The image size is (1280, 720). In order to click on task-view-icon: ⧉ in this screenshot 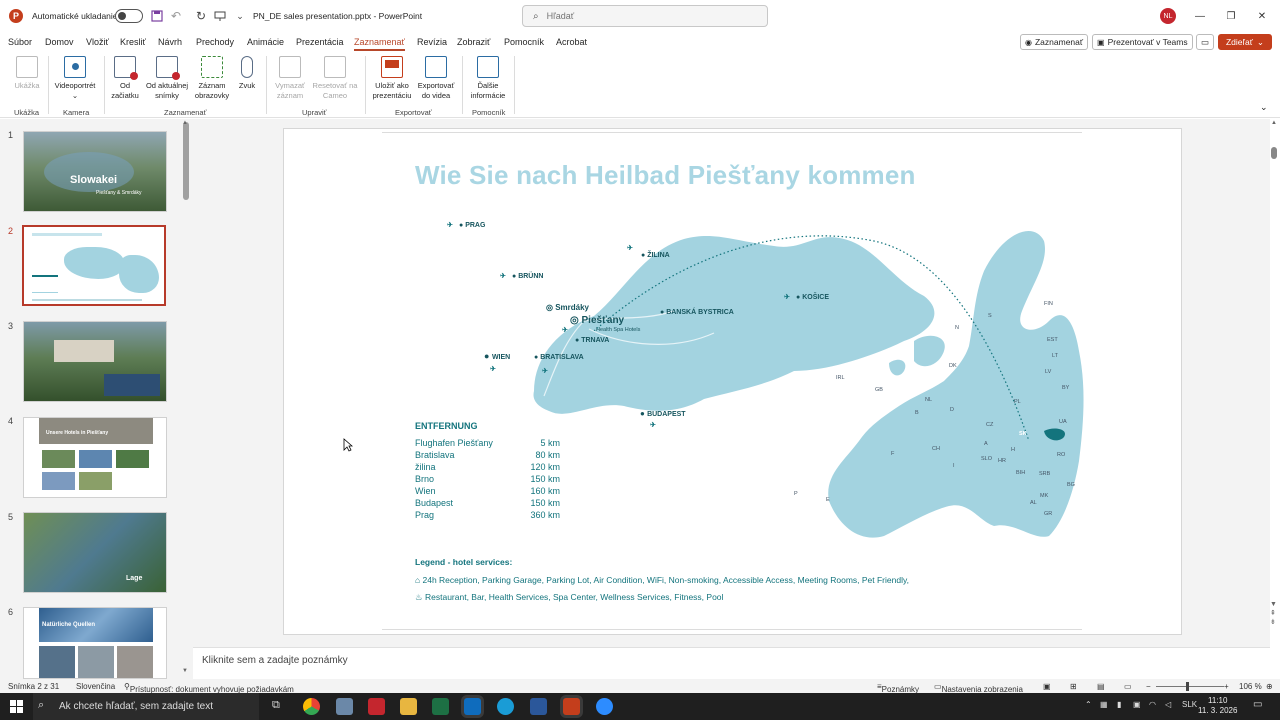, I will do `click(276, 705)`.